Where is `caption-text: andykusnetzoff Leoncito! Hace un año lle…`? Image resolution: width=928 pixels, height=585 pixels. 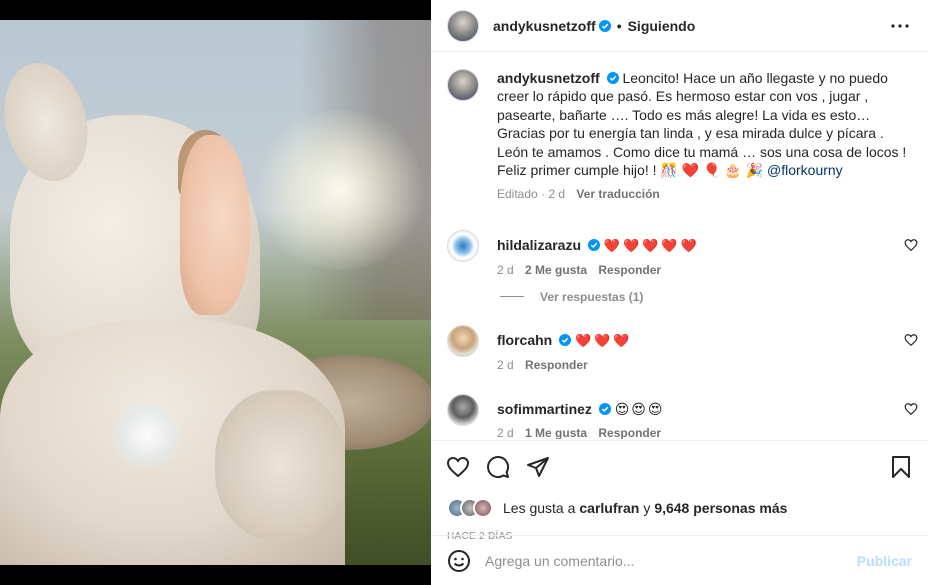 caption-text: andykusnetzoff Leoncito! Hace un año lle… is located at coordinates (702, 136).